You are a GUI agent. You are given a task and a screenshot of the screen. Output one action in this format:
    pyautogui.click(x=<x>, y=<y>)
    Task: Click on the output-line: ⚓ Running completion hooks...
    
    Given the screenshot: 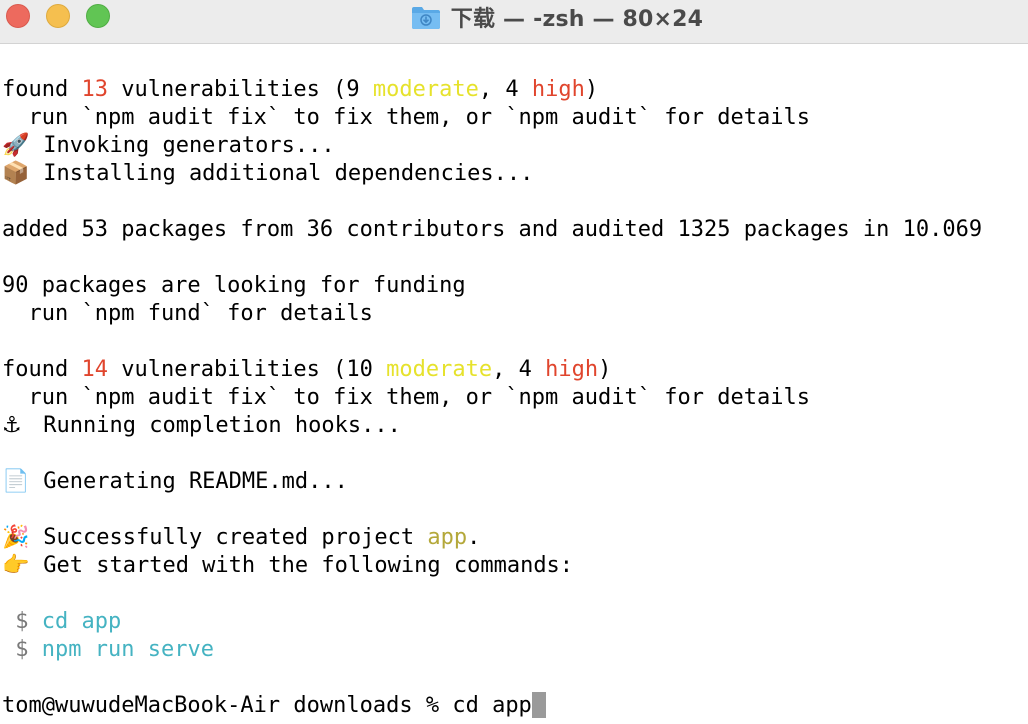 What is the action you would take?
    pyautogui.click(x=201, y=425)
    